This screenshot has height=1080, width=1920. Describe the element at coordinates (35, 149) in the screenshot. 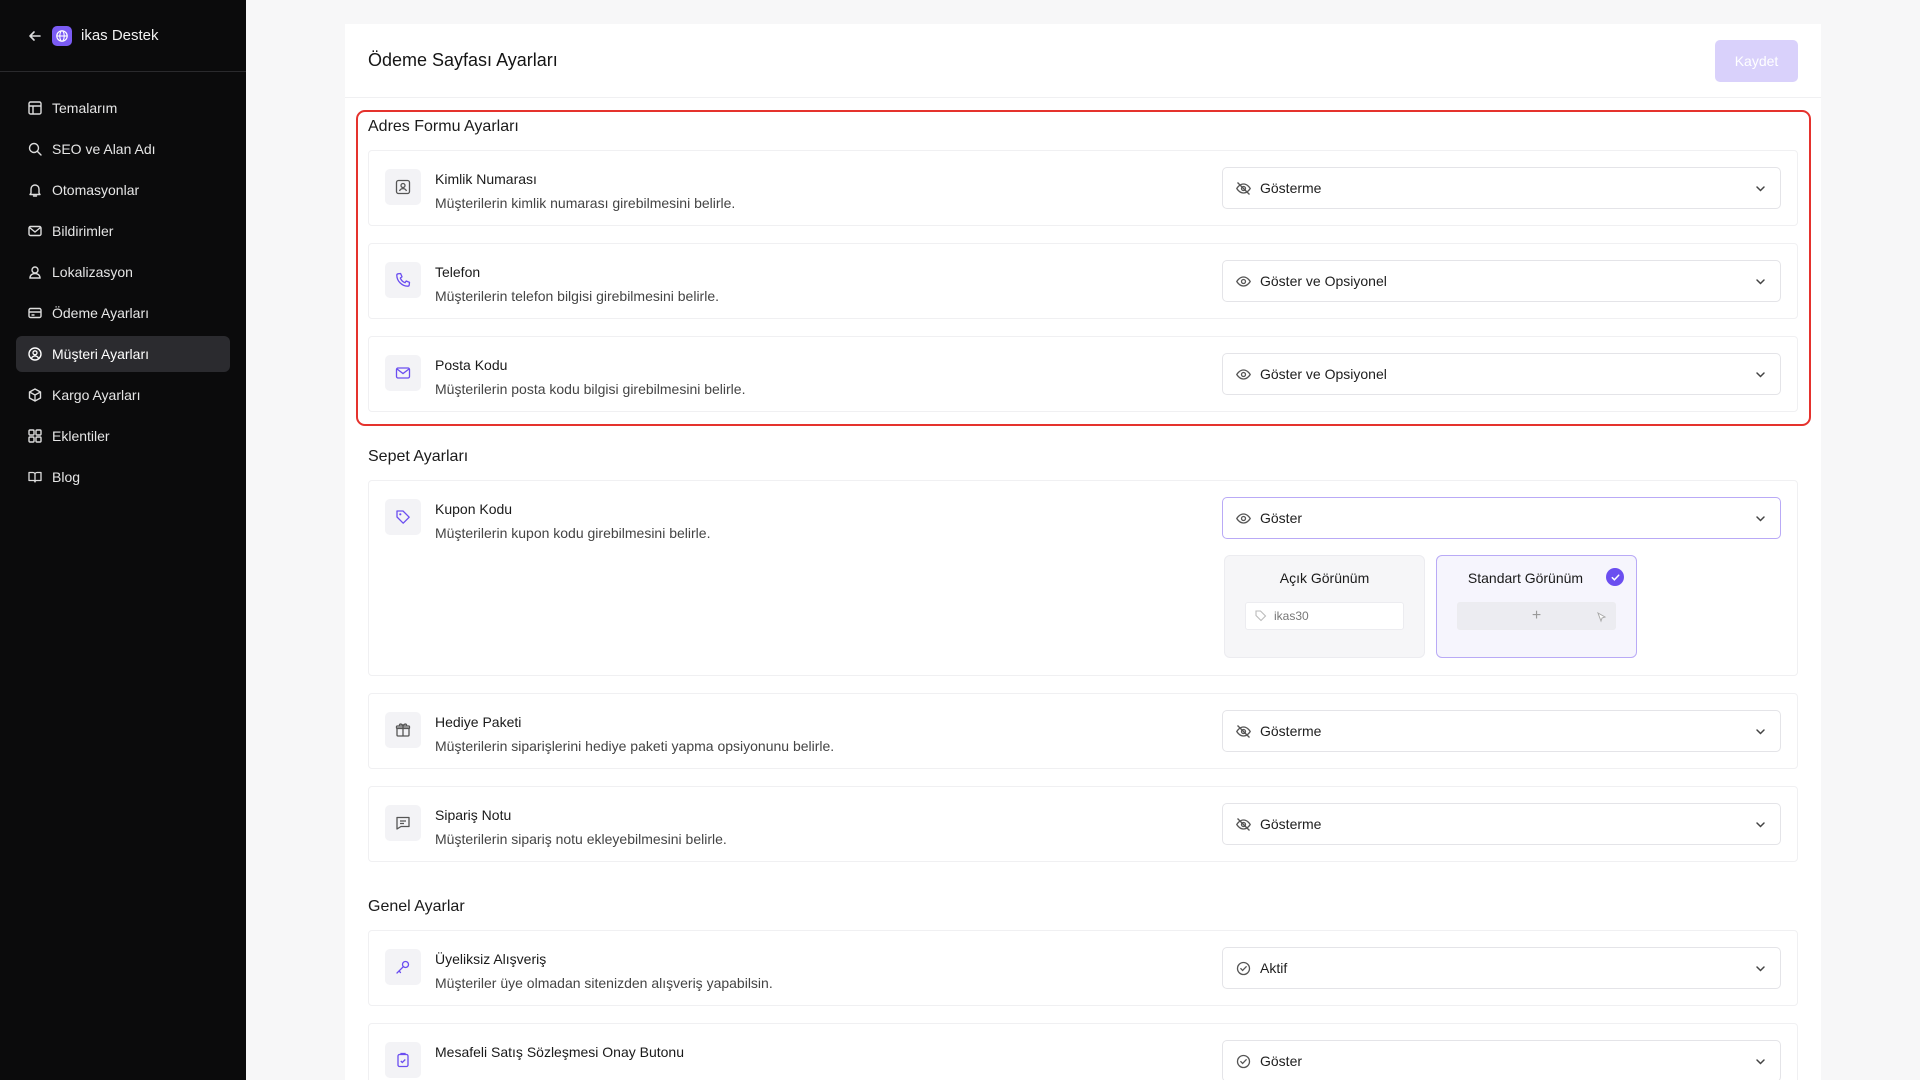

I see `search-icon` at that location.